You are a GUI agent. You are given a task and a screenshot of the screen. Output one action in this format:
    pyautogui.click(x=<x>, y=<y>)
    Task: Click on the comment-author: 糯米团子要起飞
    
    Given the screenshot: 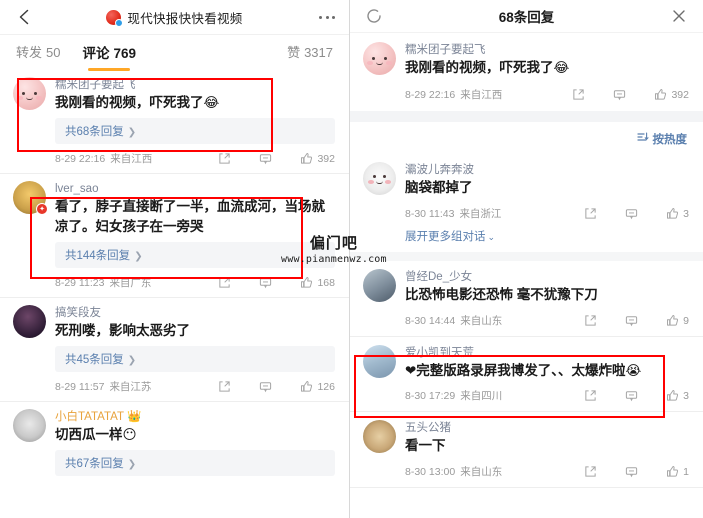 What is the action you would take?
    pyautogui.click(x=195, y=85)
    